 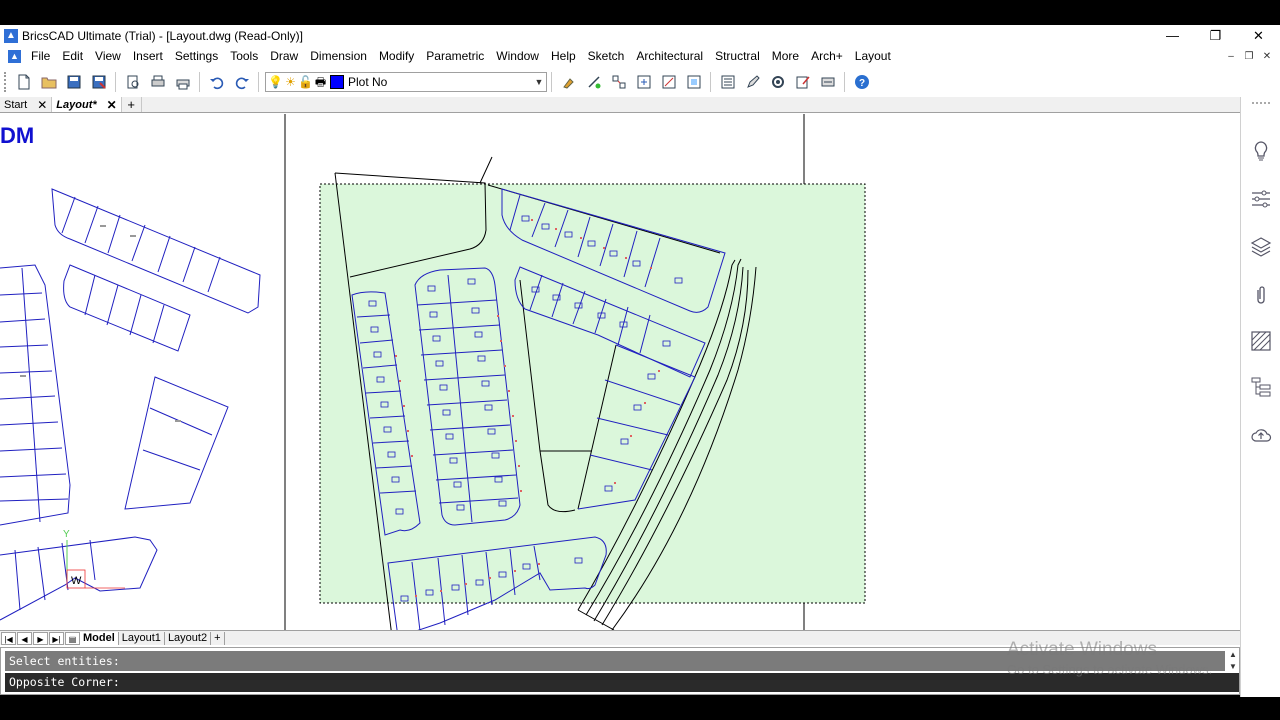 What do you see at coordinates (753, 82) in the screenshot?
I see `edit-pen-icon` at bounding box center [753, 82].